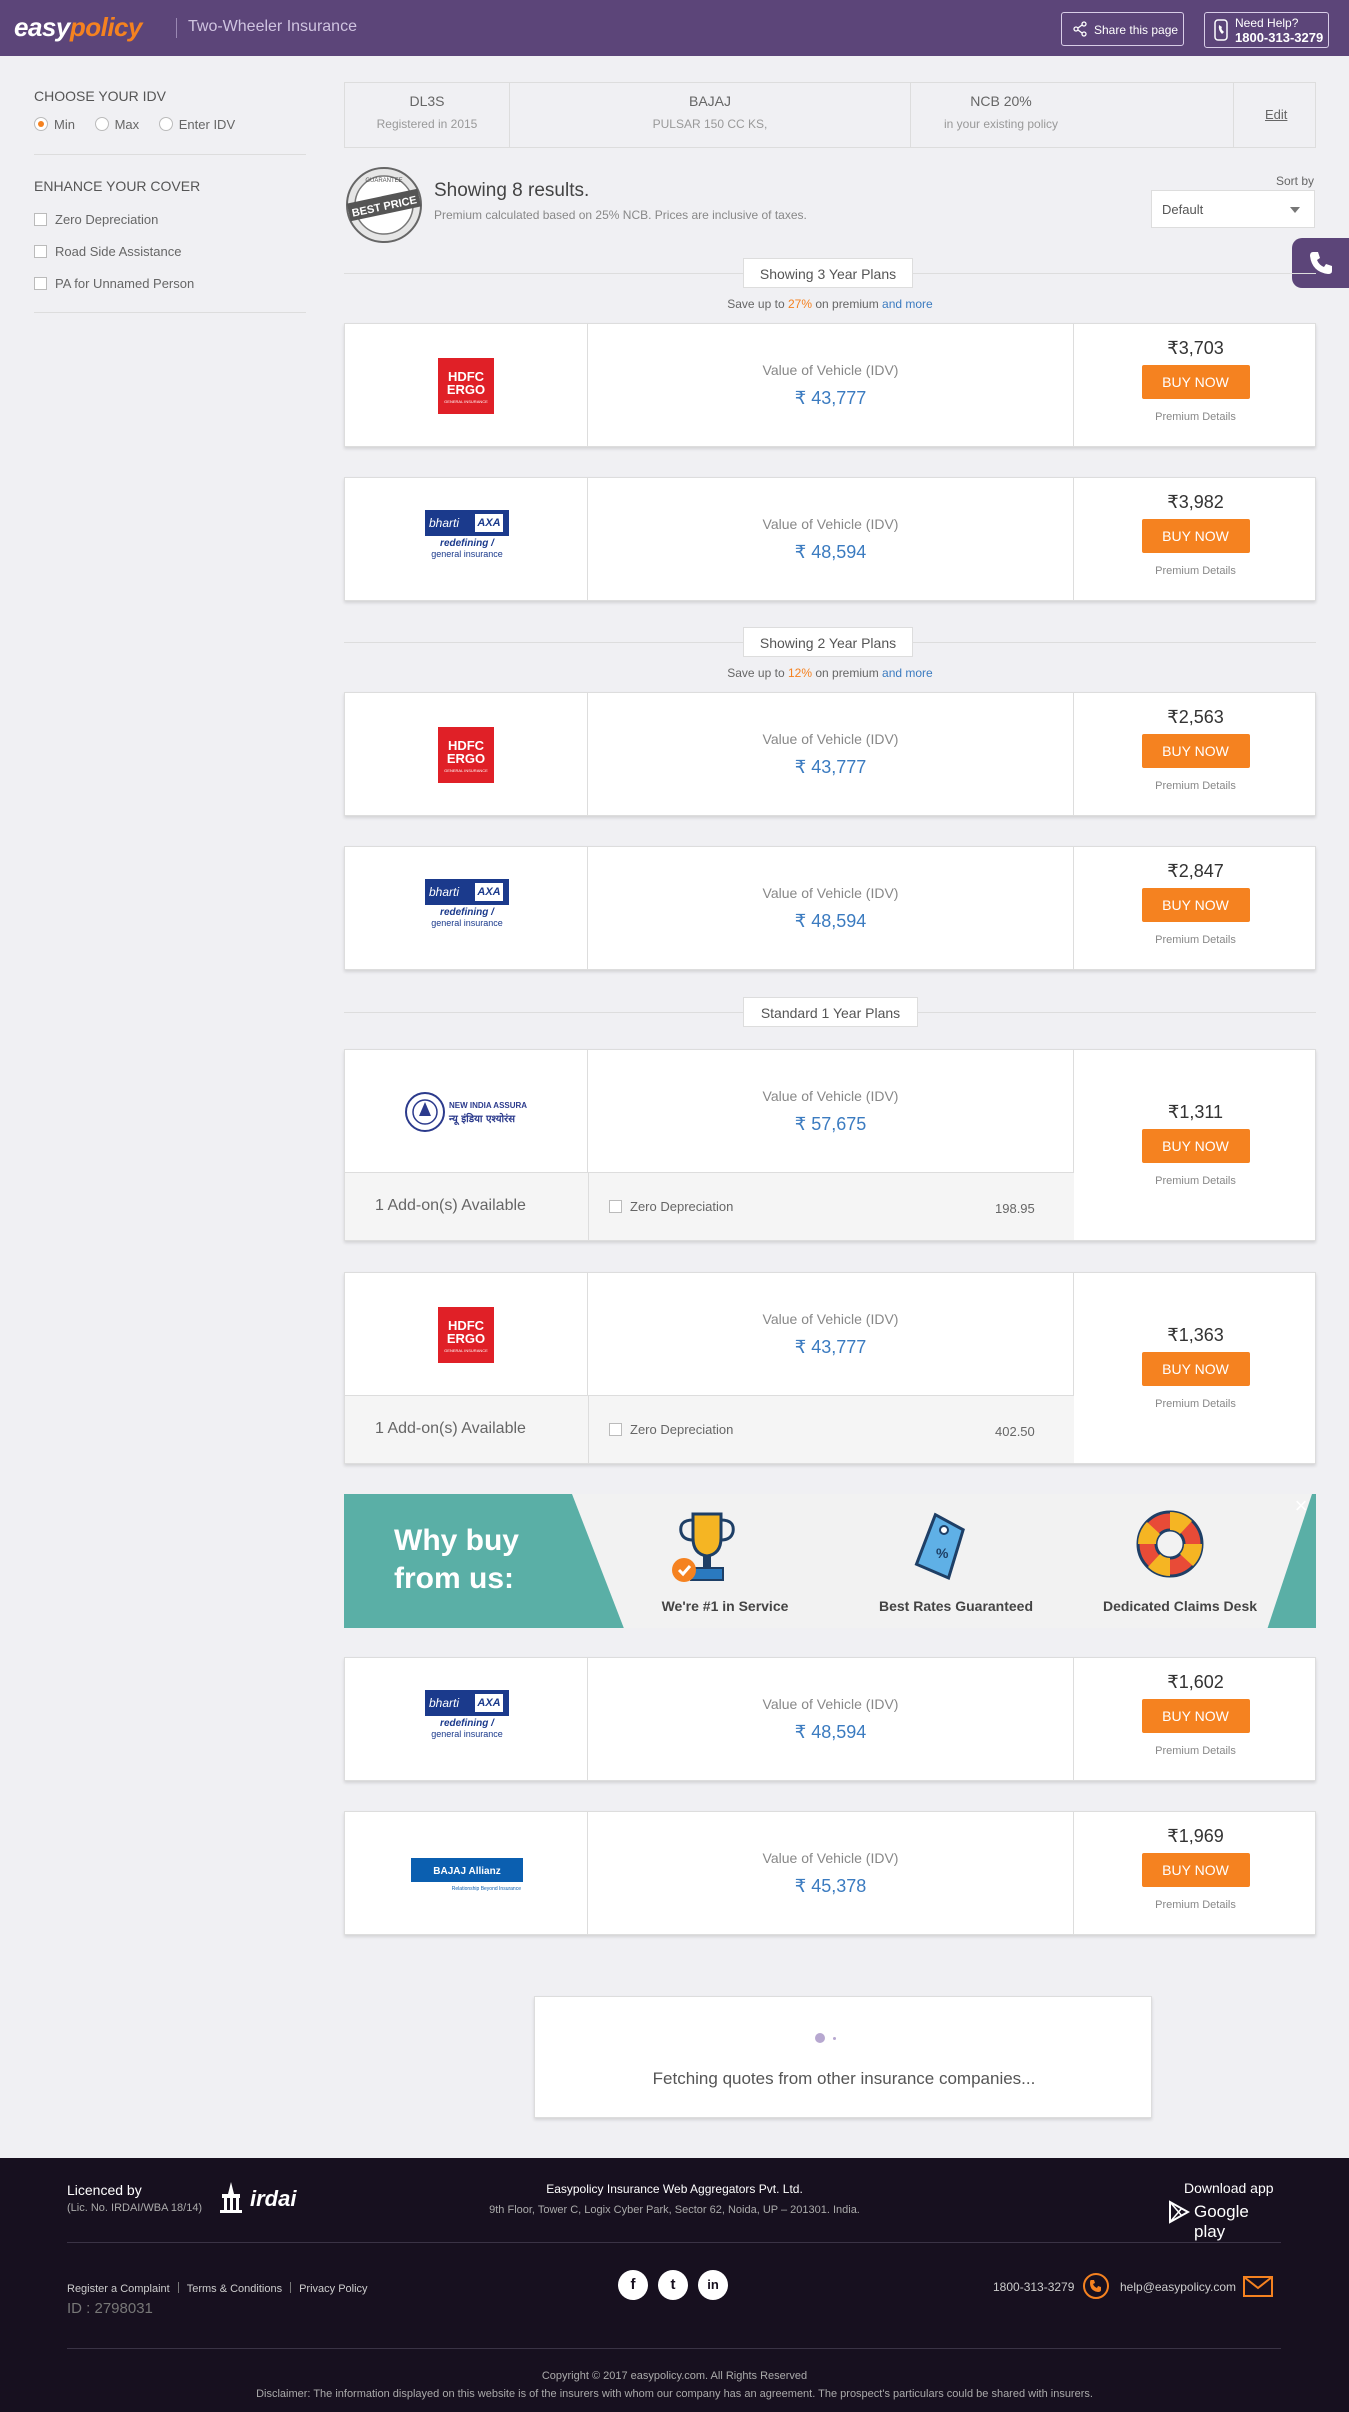 The image size is (1349, 2412). Describe the element at coordinates (1170, 1544) in the screenshot. I see `lifebuoy-icon` at that location.